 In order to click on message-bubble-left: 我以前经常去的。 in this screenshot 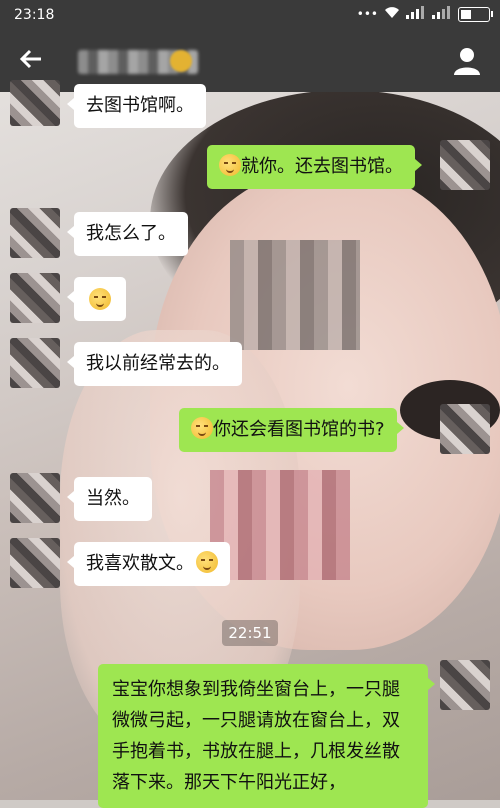, I will do `click(154, 364)`.